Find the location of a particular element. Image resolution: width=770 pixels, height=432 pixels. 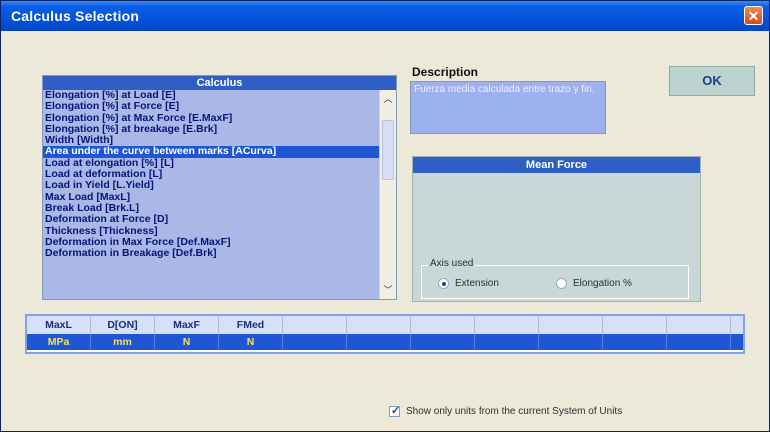

units-values-row: MPa mm N N is located at coordinates (385, 342).